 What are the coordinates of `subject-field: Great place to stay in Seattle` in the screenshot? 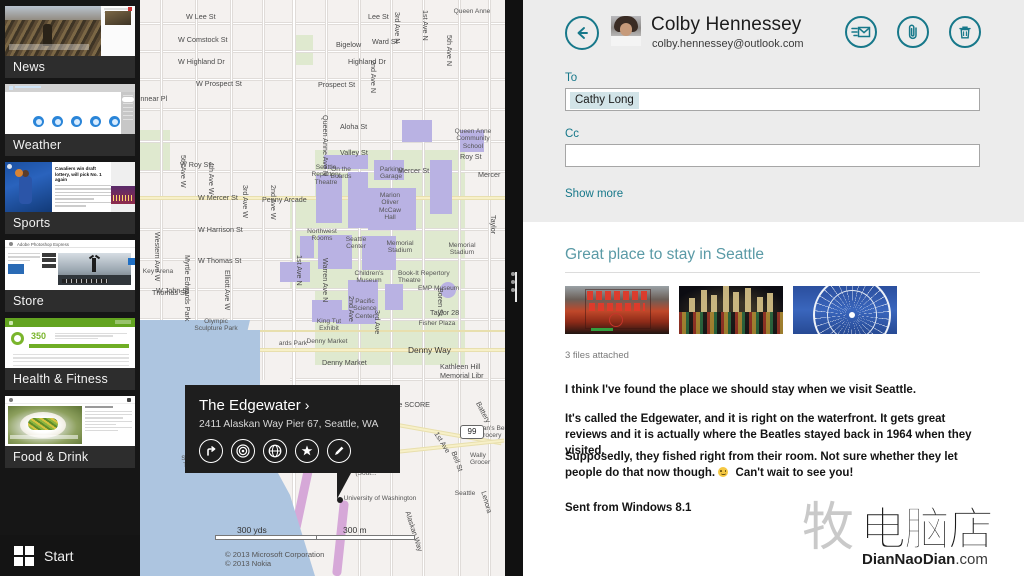 It's located at (664, 255).